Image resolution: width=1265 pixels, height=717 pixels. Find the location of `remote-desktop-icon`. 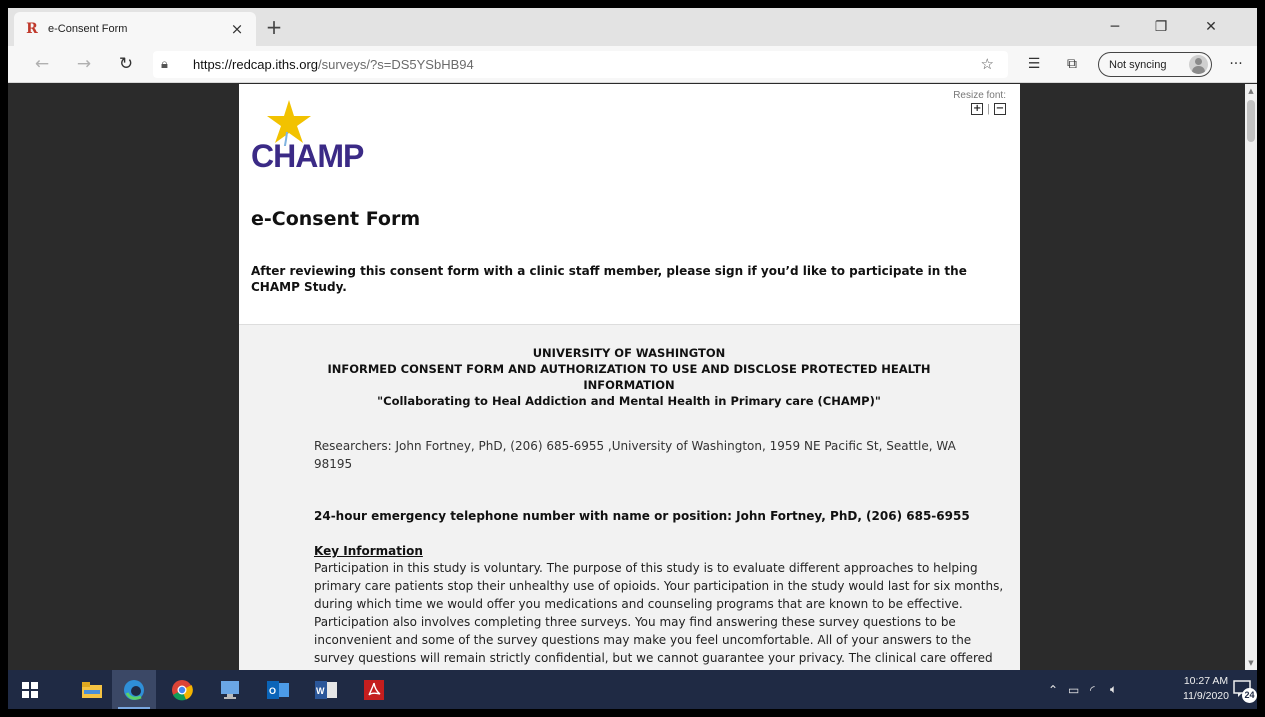

remote-desktop-icon is located at coordinates (230, 689).